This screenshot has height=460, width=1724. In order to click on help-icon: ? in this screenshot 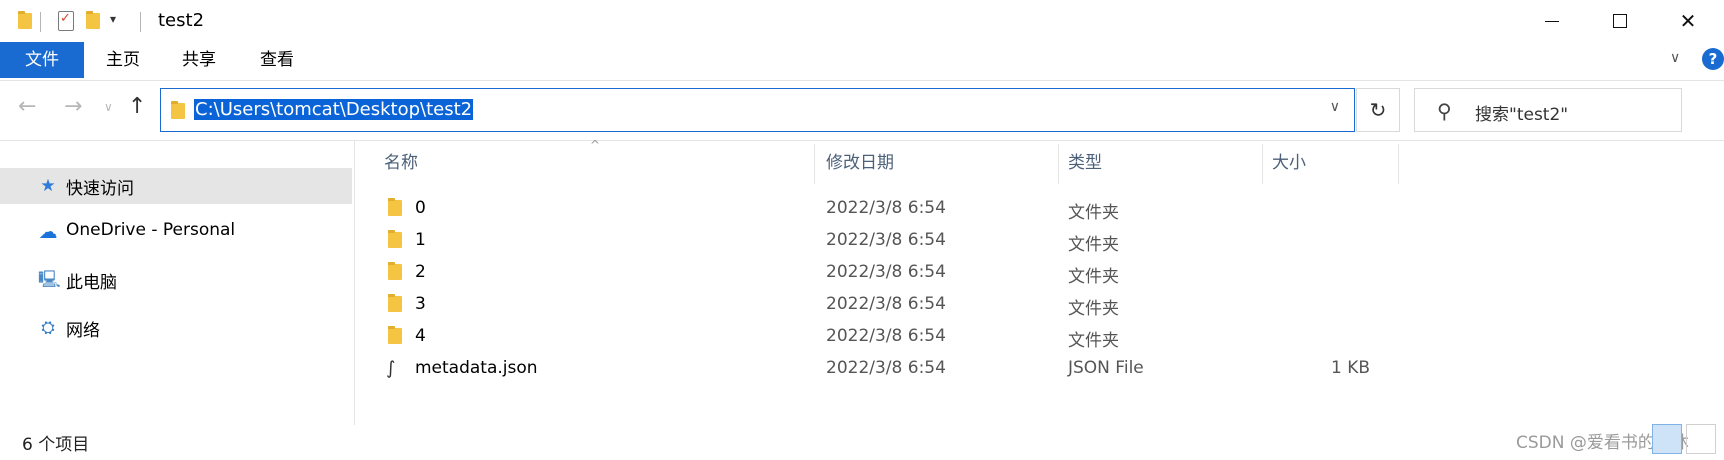, I will do `click(1713, 59)`.